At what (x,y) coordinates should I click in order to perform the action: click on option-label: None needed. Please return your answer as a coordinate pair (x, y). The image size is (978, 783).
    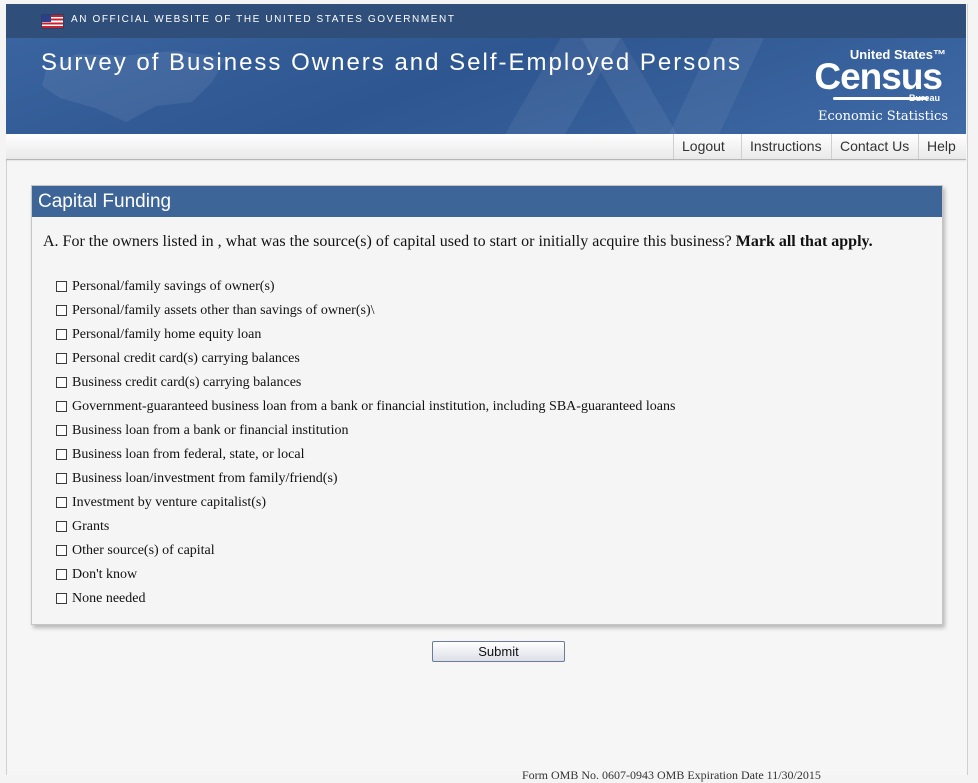
    Looking at the image, I should click on (109, 598).